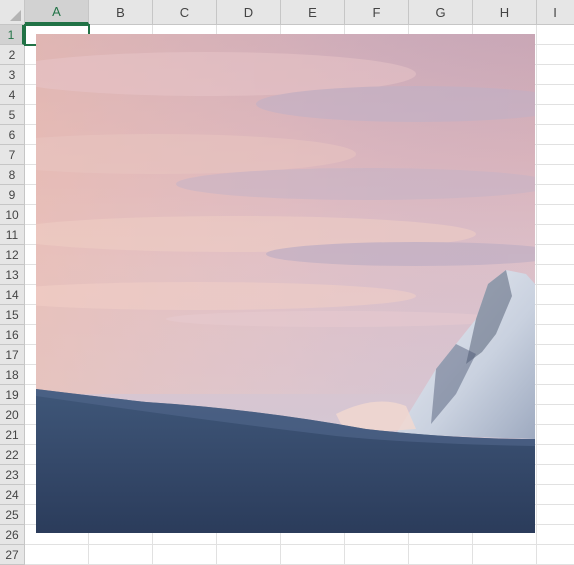 The width and height of the screenshot is (574, 565). What do you see at coordinates (12, 315) in the screenshot?
I see `row-header-15: 15` at bounding box center [12, 315].